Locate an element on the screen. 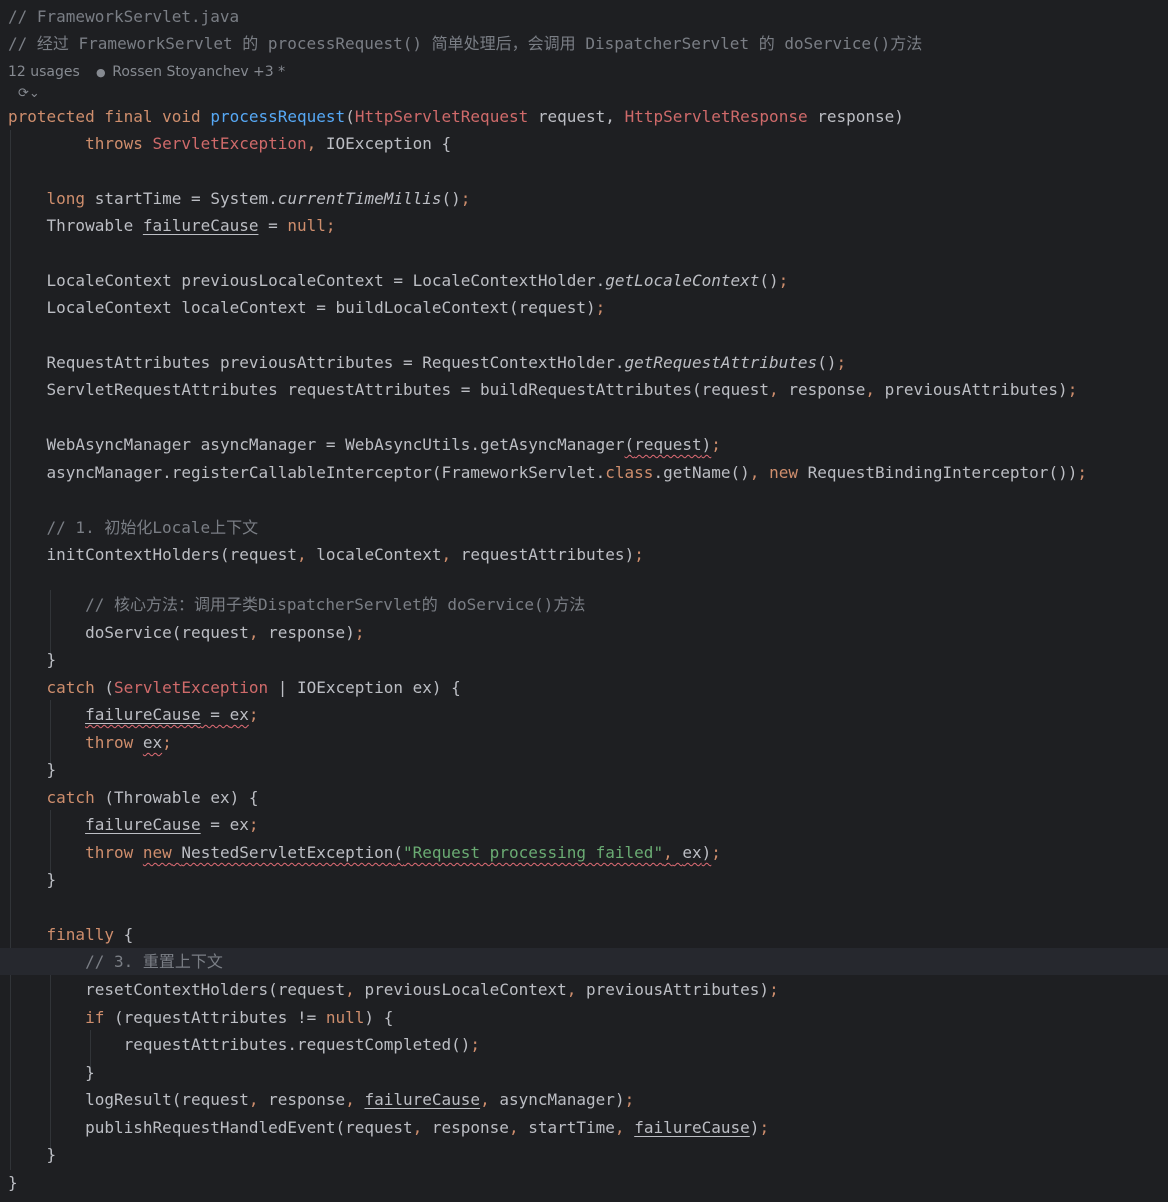 This screenshot has width=1168, height=1202. code-line-failure-cause: Throwable failureCause = null; is located at coordinates (172, 225).